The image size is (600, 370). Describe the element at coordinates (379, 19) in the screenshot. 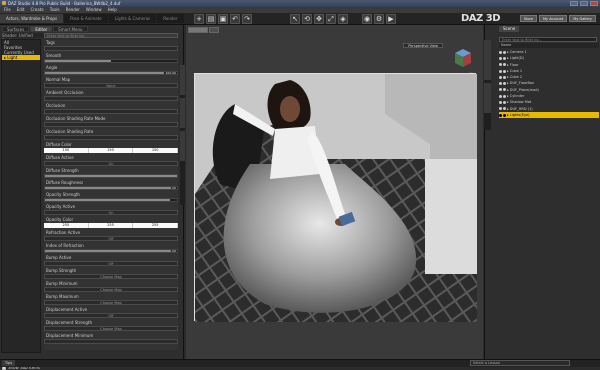

I see `render-settings-icon: ⚙` at that location.